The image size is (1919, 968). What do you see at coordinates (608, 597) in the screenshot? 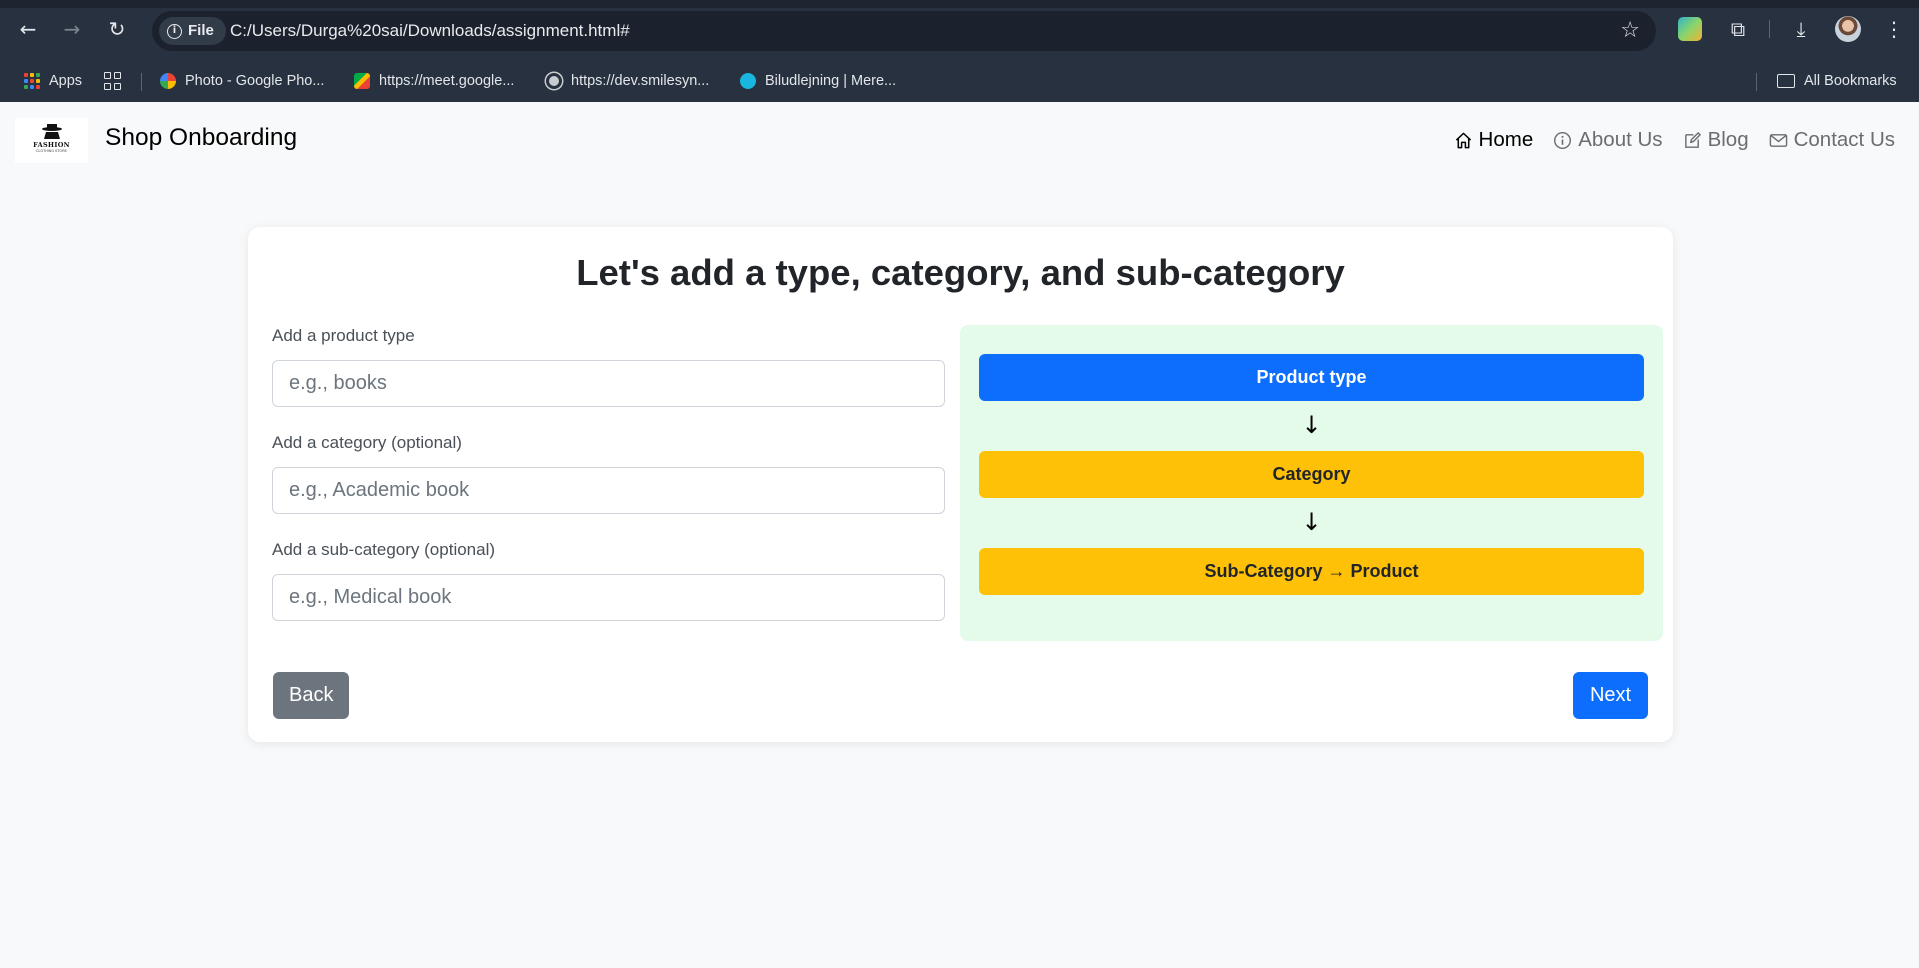
I see `sub-category-input` at bounding box center [608, 597].